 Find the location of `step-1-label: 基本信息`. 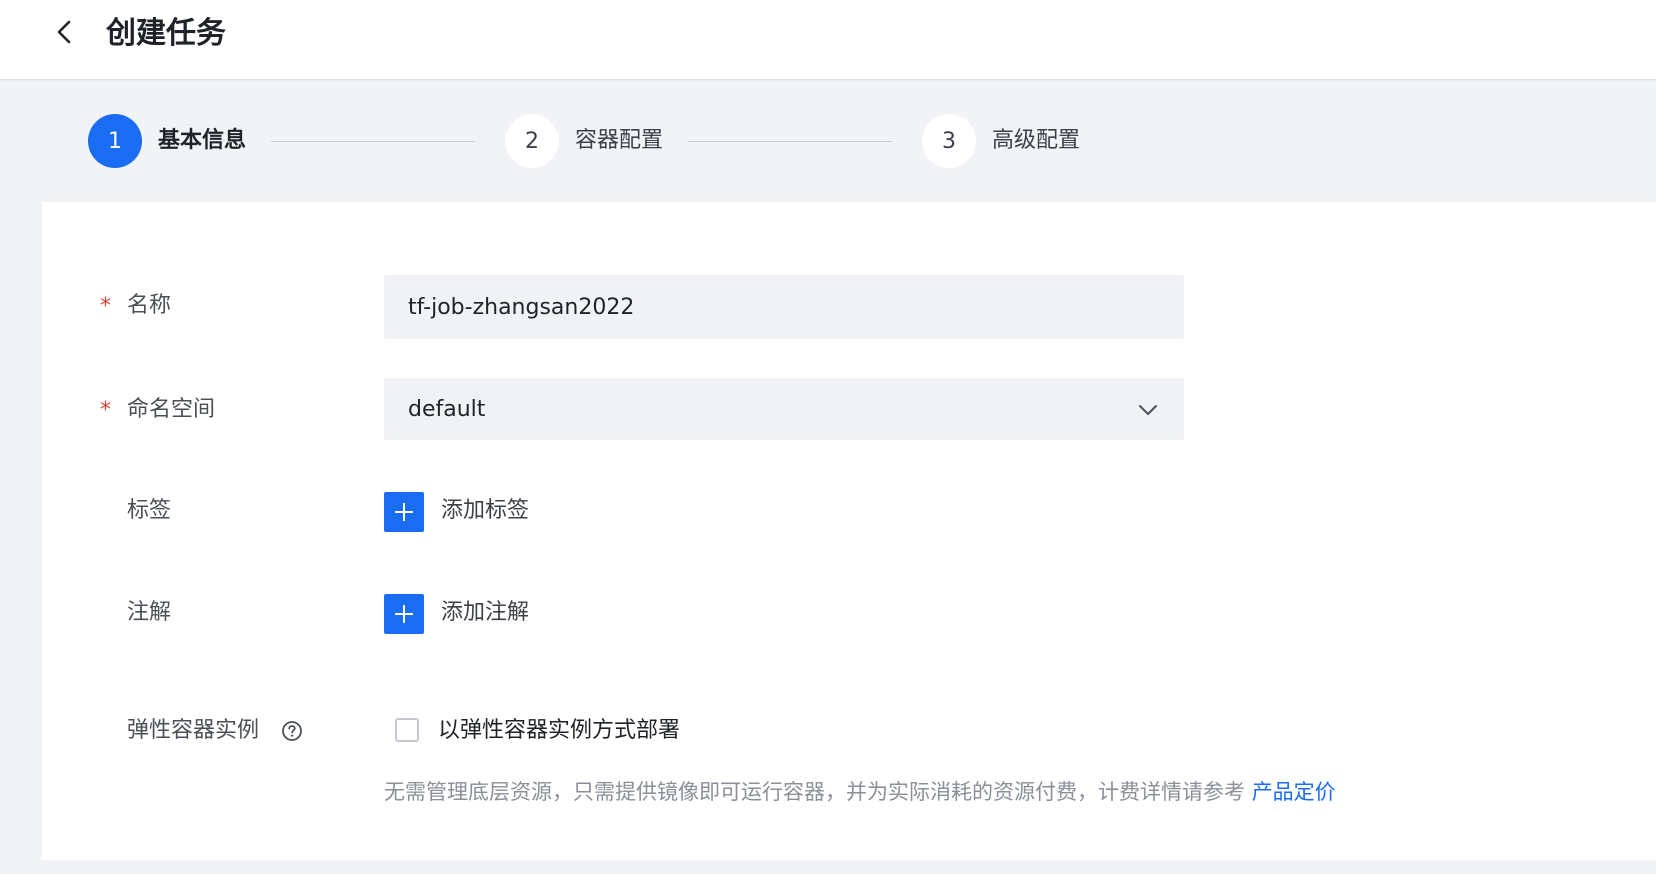

step-1-label: 基本信息 is located at coordinates (202, 140).